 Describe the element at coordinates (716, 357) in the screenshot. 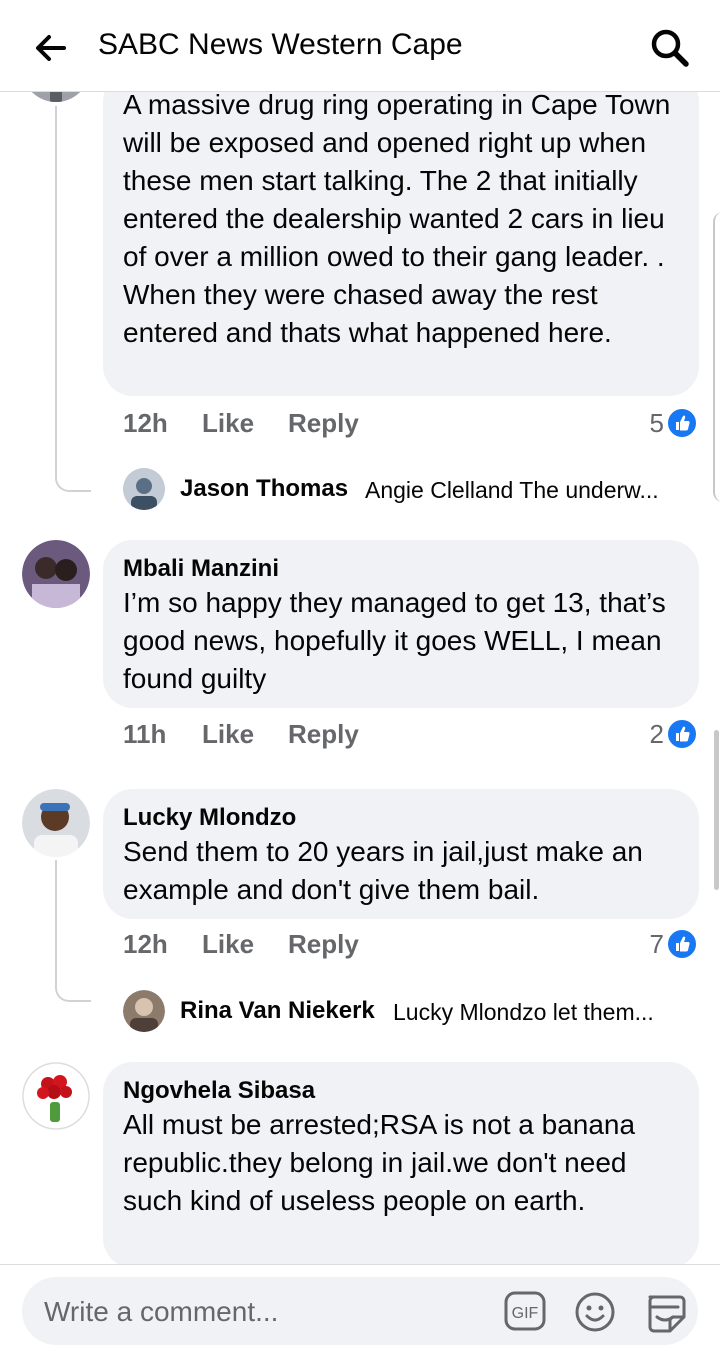

I see `scroll-edge` at that location.